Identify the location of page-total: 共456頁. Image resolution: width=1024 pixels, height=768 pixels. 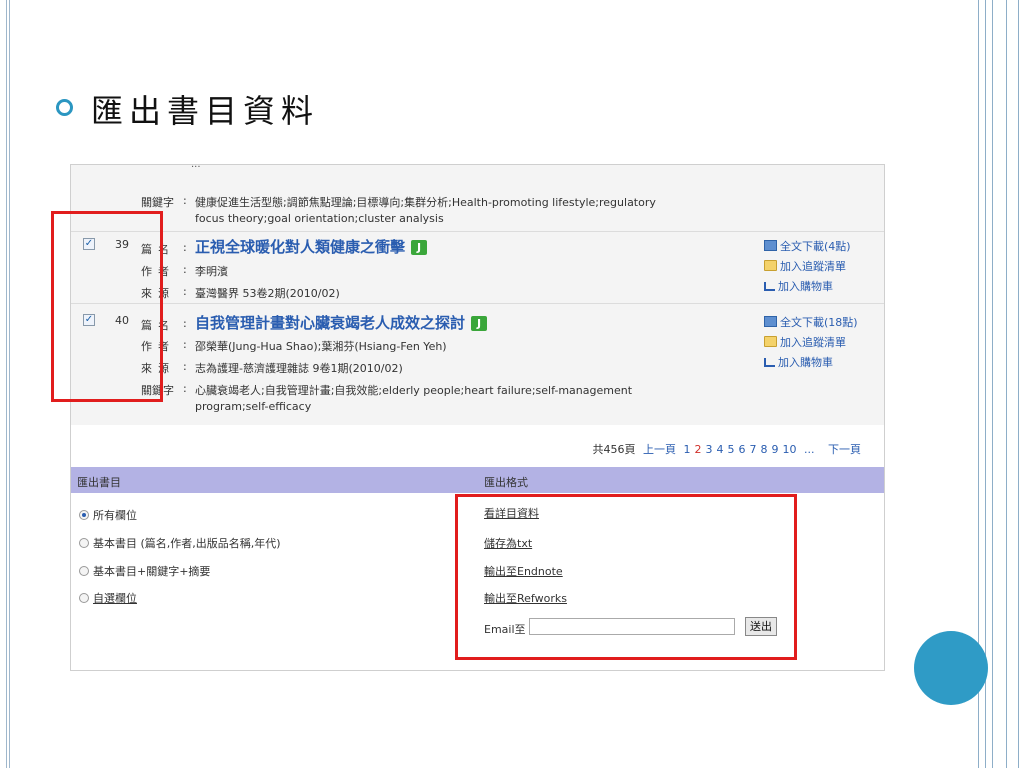
(614, 449).